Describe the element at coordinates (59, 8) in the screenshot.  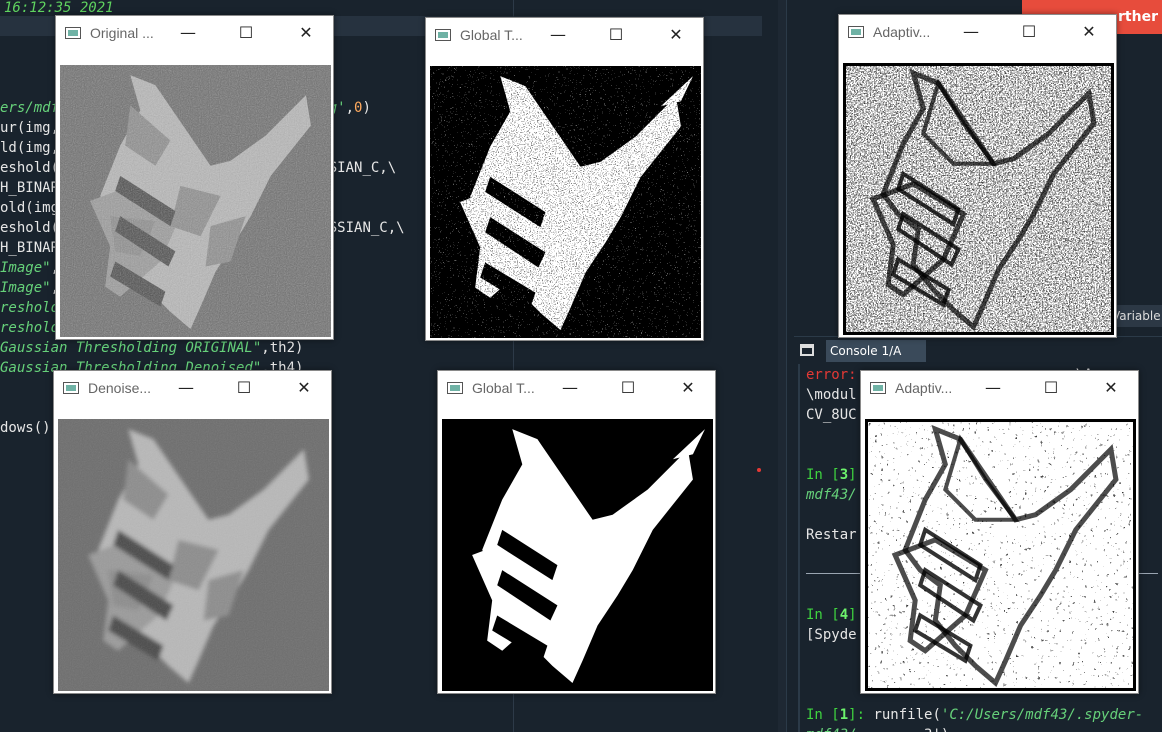
I see `editor-timestamp: 16:12:35 2021` at that location.